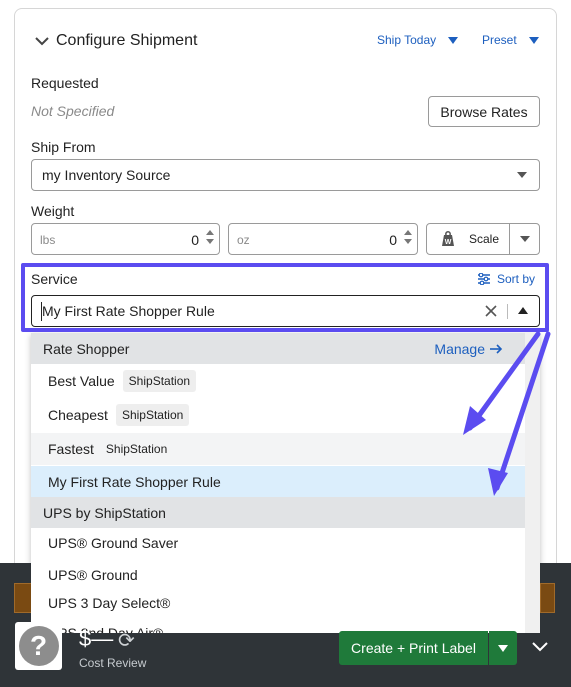 The width and height of the screenshot is (571, 687). Describe the element at coordinates (278, 415) in the screenshot. I see `list-item: Cheapest ShipStation` at that location.